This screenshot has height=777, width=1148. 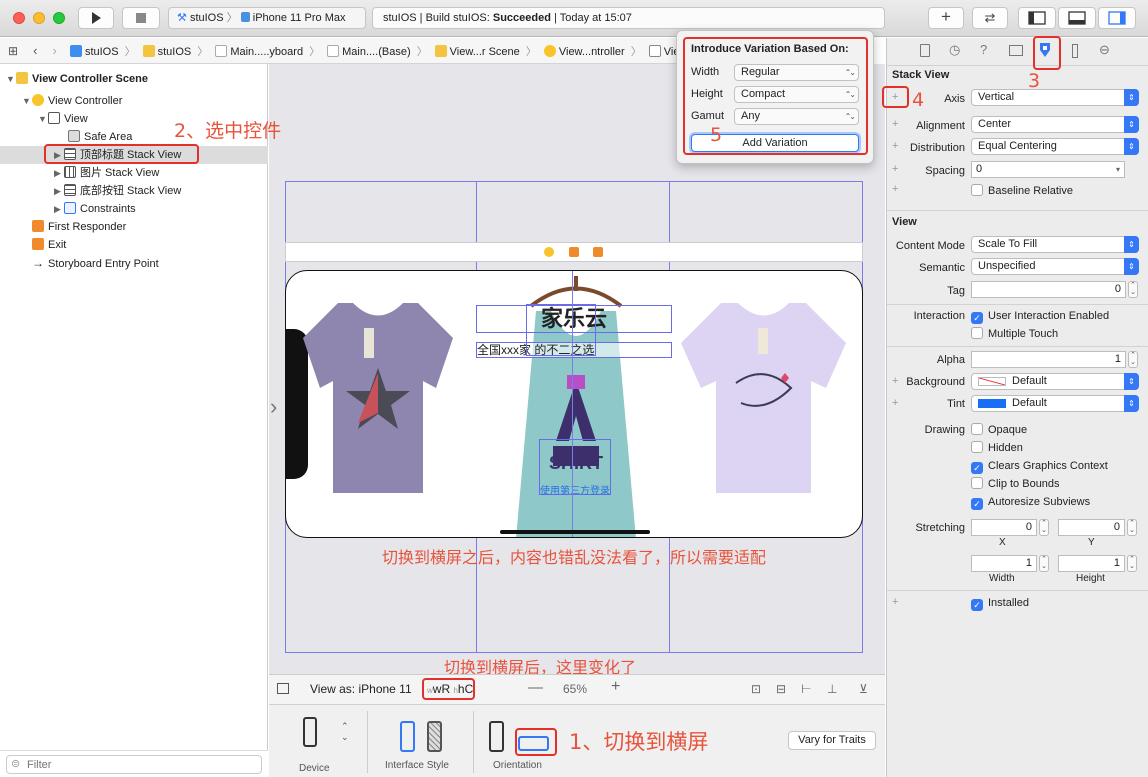 I want to click on crumb-controller: View...ntroller, so click(x=584, y=51).